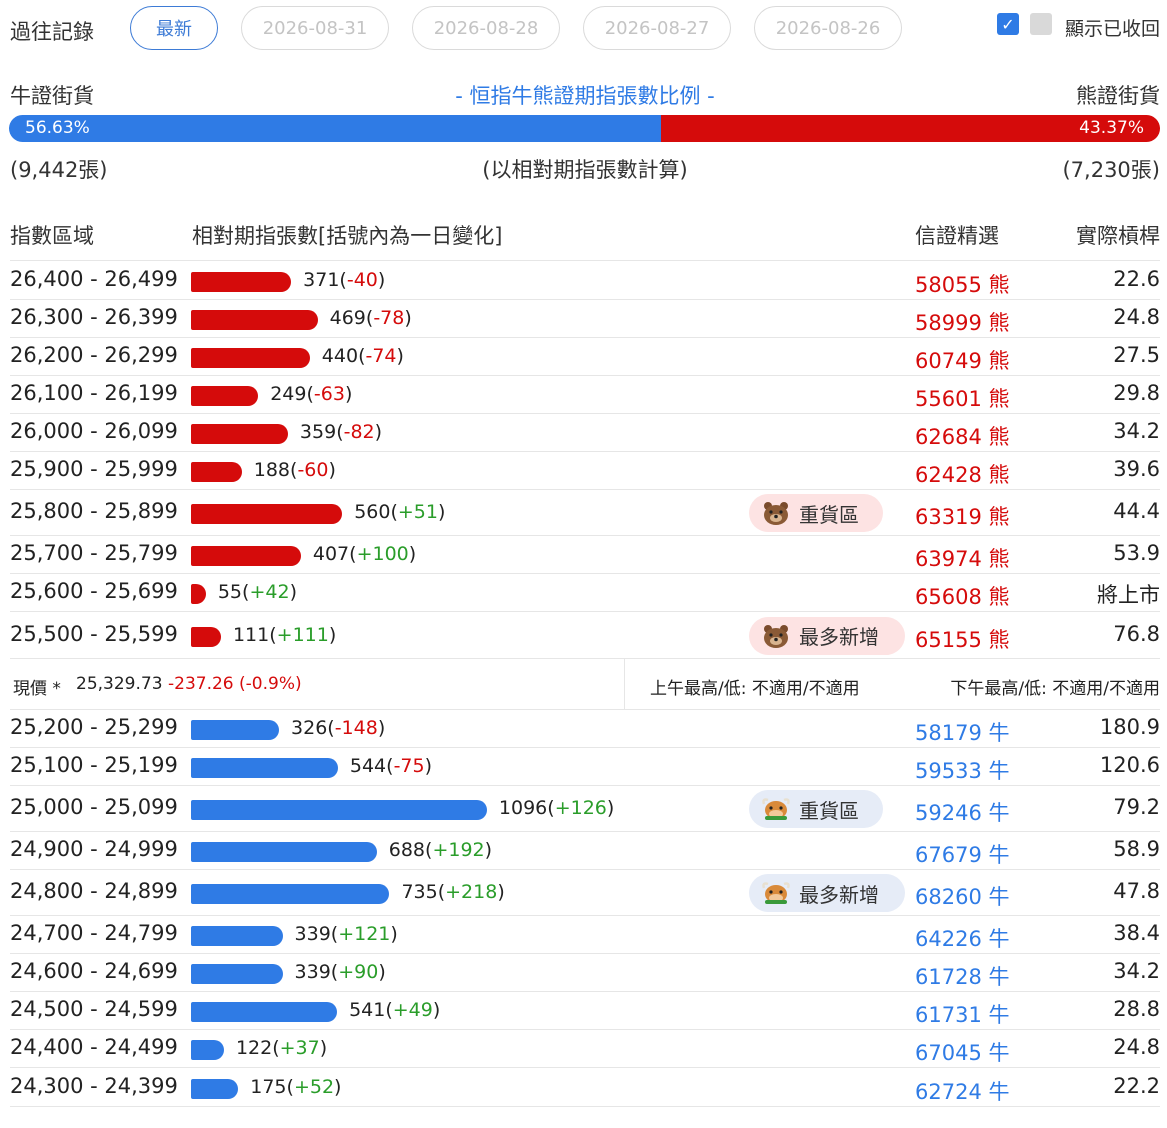 This screenshot has width=1167, height=1128. Describe the element at coordinates (1008, 24) in the screenshot. I see `checkbox-checked-icon: ✓` at that location.